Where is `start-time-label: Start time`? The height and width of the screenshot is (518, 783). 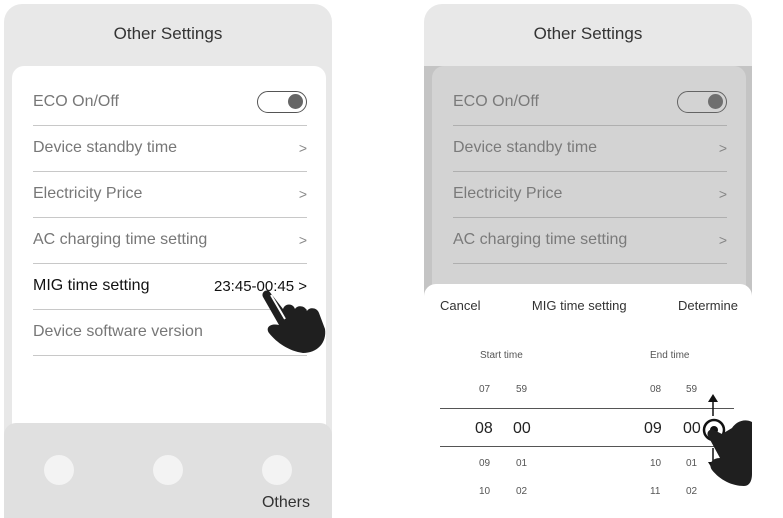 start-time-label: Start time is located at coordinates (501, 355).